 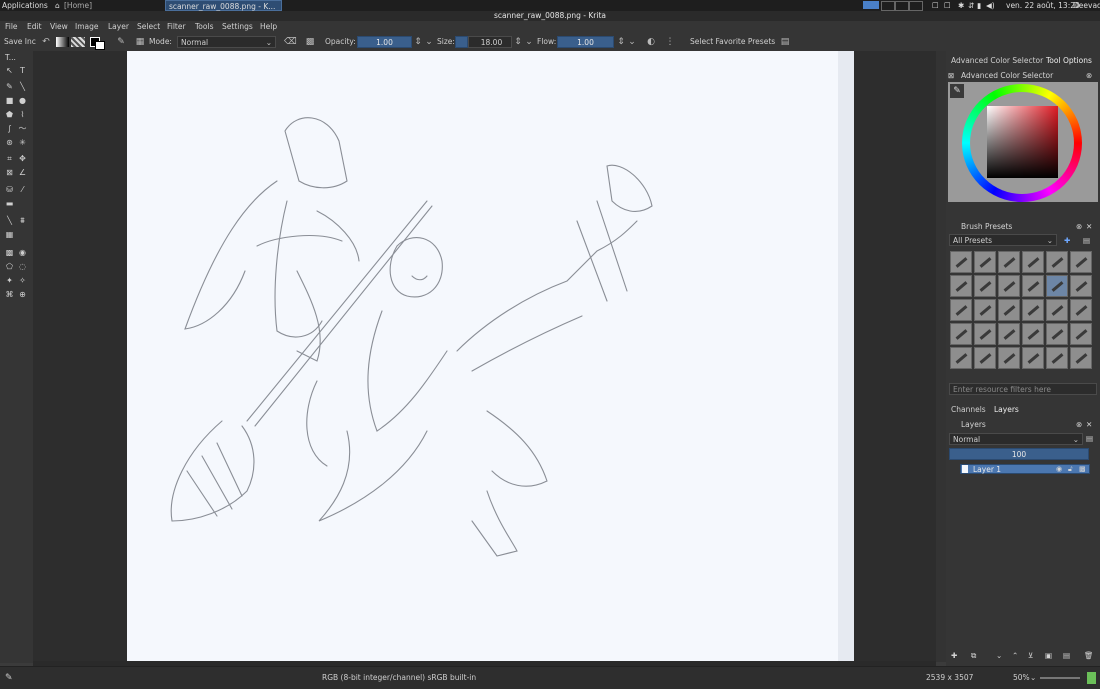 What do you see at coordinates (310, 42) in the screenshot?
I see `preserve-alpha-icon: ▩` at bounding box center [310, 42].